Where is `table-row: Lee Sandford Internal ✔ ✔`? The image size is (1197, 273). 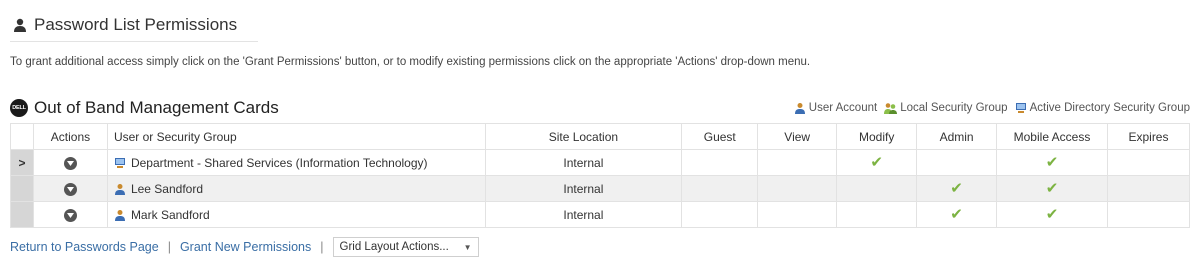
table-row: Lee Sandford Internal ✔ ✔ is located at coordinates (600, 188).